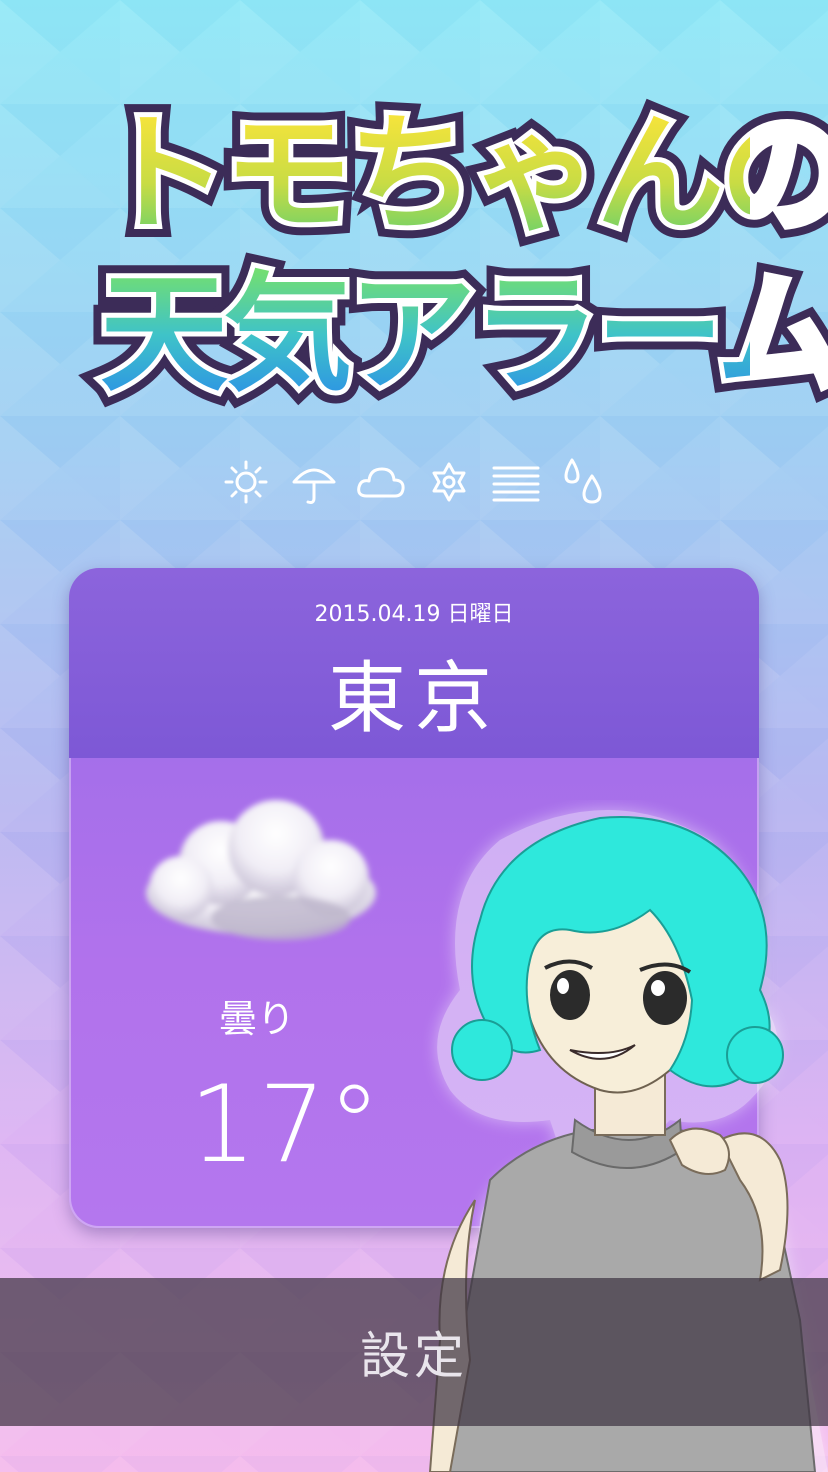 The height and width of the screenshot is (1472, 828). Describe the element at coordinates (415, 482) in the screenshot. I see `weather-icon-row` at that location.